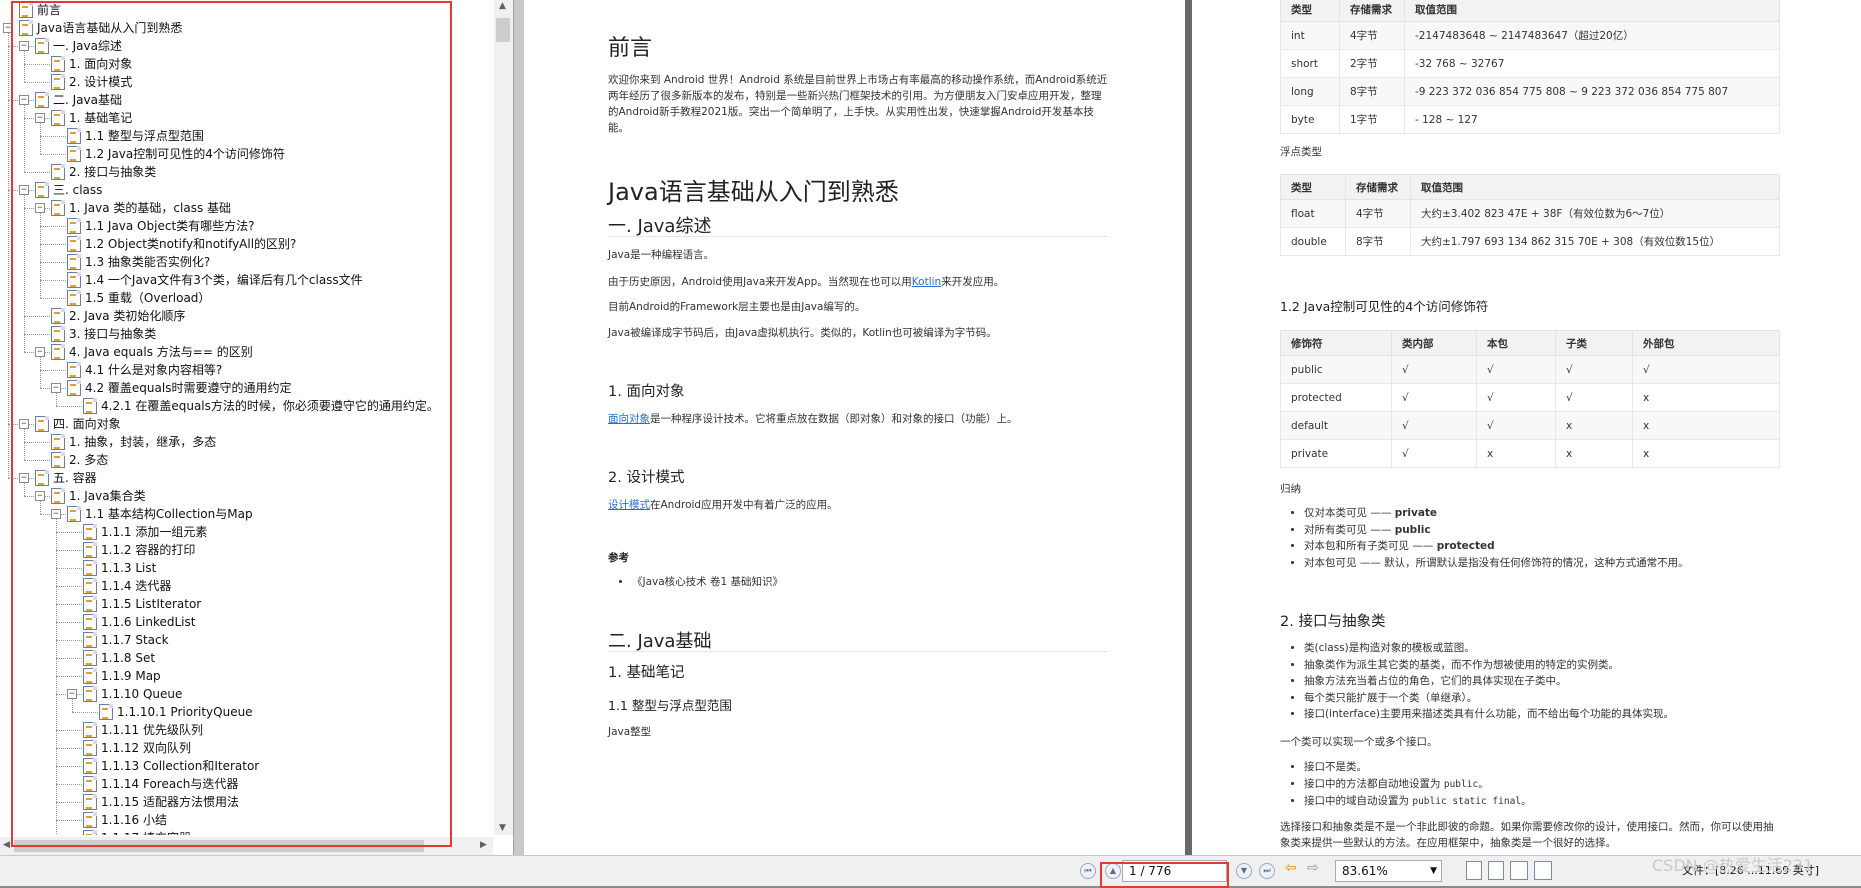  What do you see at coordinates (660, 641) in the screenshot?
I see `section-java-basics-heading: 二. Java基础` at bounding box center [660, 641].